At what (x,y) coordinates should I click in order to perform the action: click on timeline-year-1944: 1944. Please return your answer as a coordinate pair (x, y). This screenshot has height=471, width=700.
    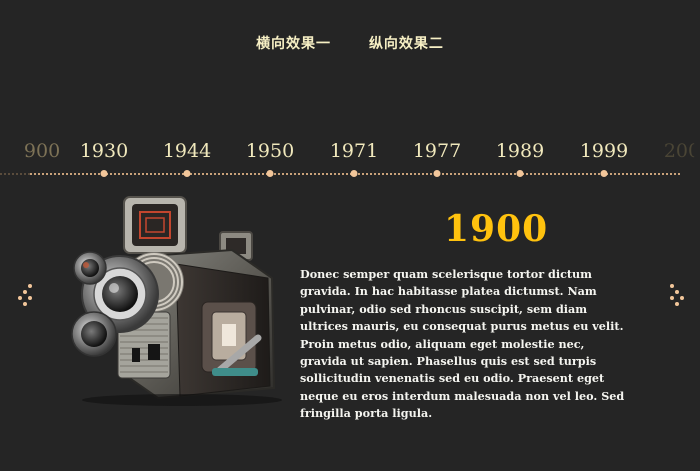
    Looking at the image, I should click on (187, 151).